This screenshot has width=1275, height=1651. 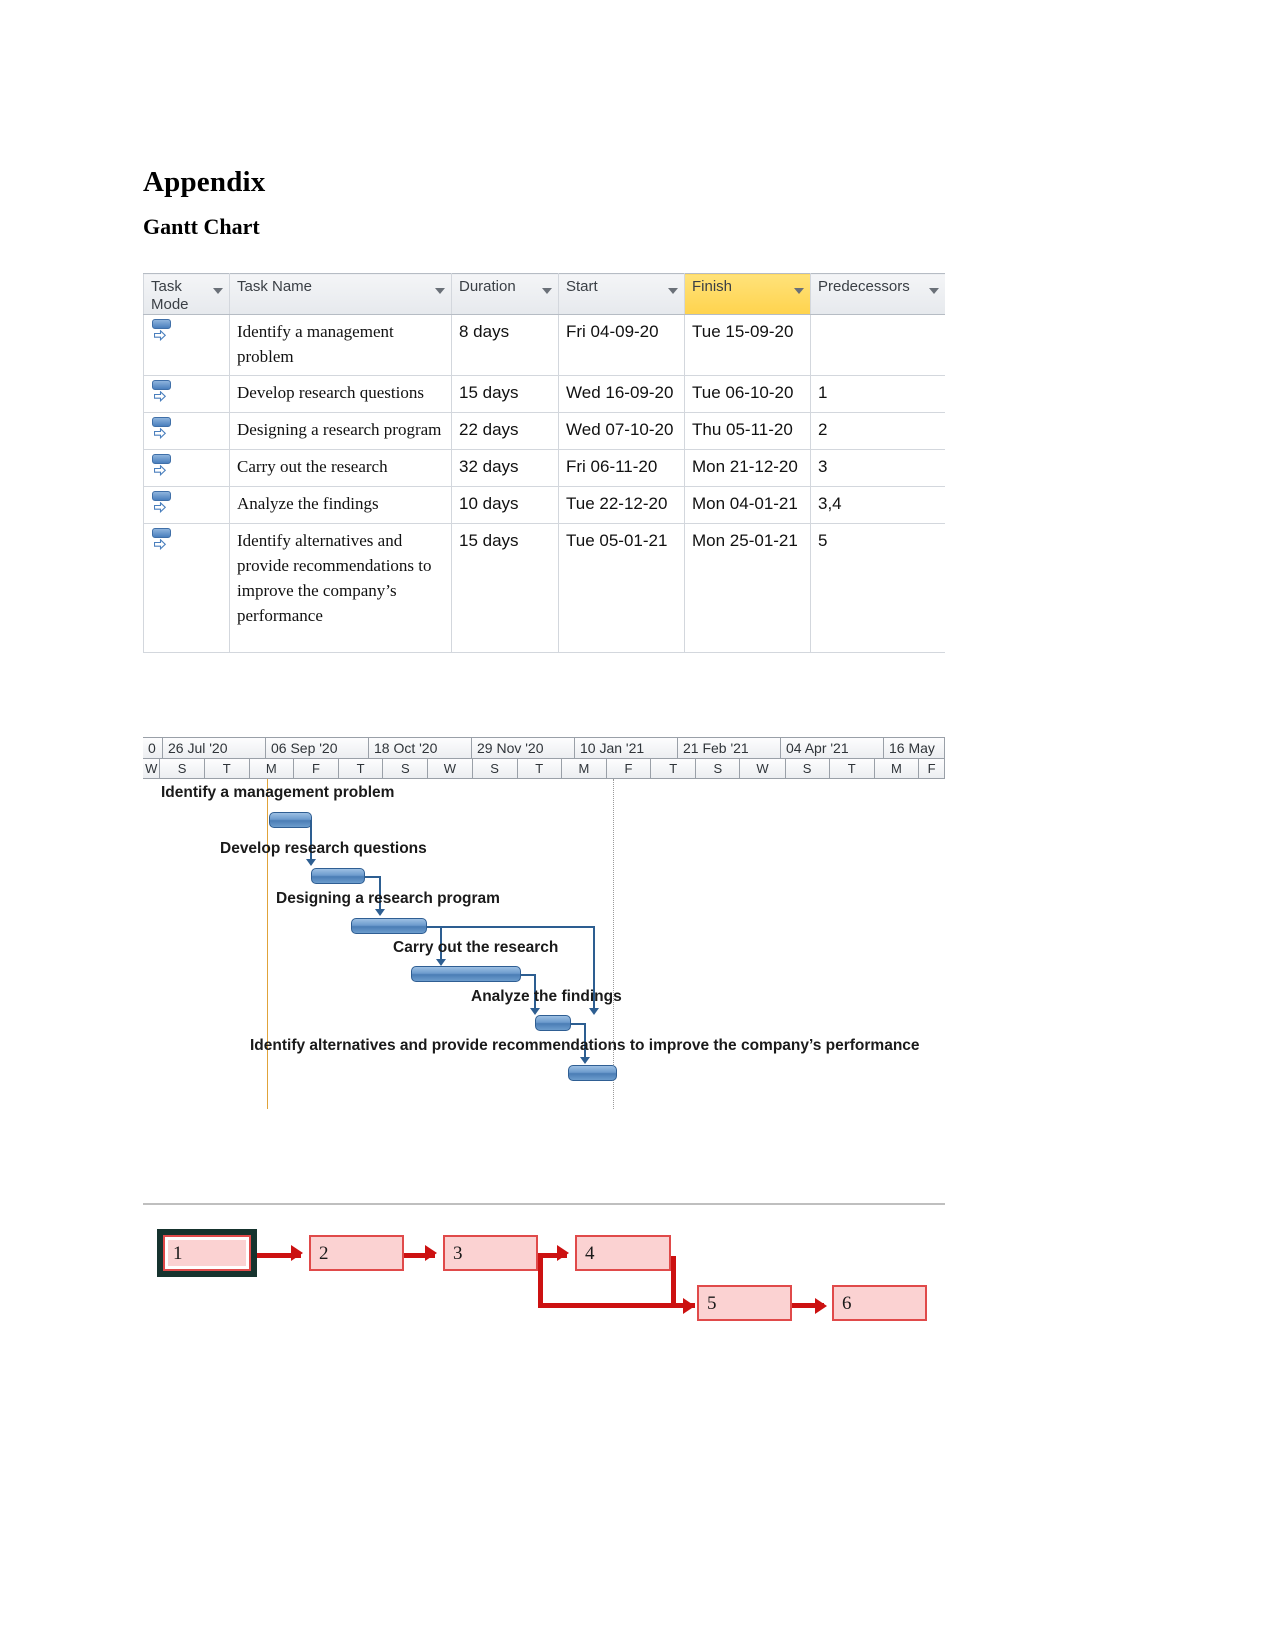 What do you see at coordinates (267, 944) in the screenshot?
I see `today-line` at bounding box center [267, 944].